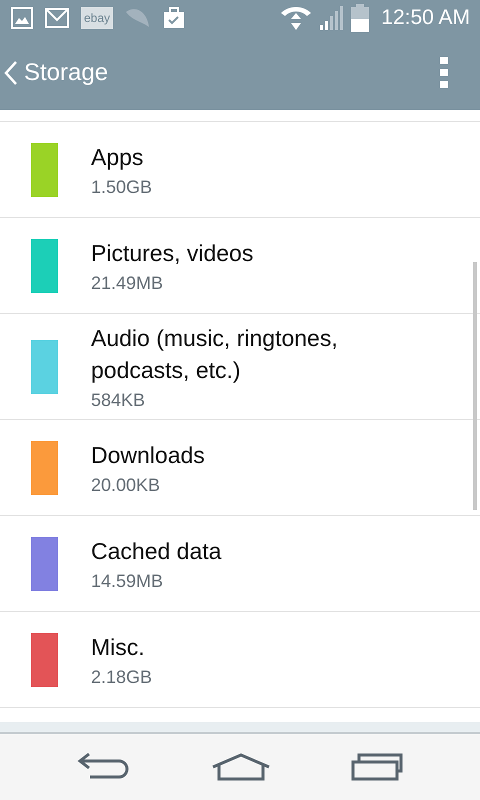 The image size is (480, 800). What do you see at coordinates (127, 283) in the screenshot?
I see `item-size: 21.49MB` at bounding box center [127, 283].